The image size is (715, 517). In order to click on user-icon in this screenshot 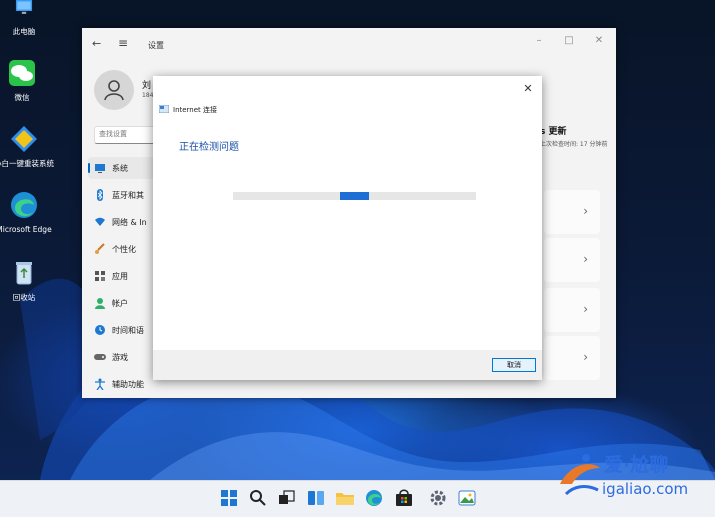, I will do `click(114, 90)`.